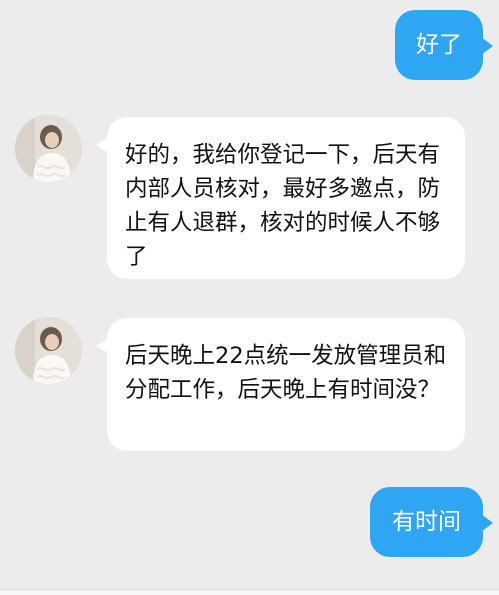 This screenshot has width=499, height=595. What do you see at coordinates (439, 45) in the screenshot?
I see `message-text: 好了` at bounding box center [439, 45].